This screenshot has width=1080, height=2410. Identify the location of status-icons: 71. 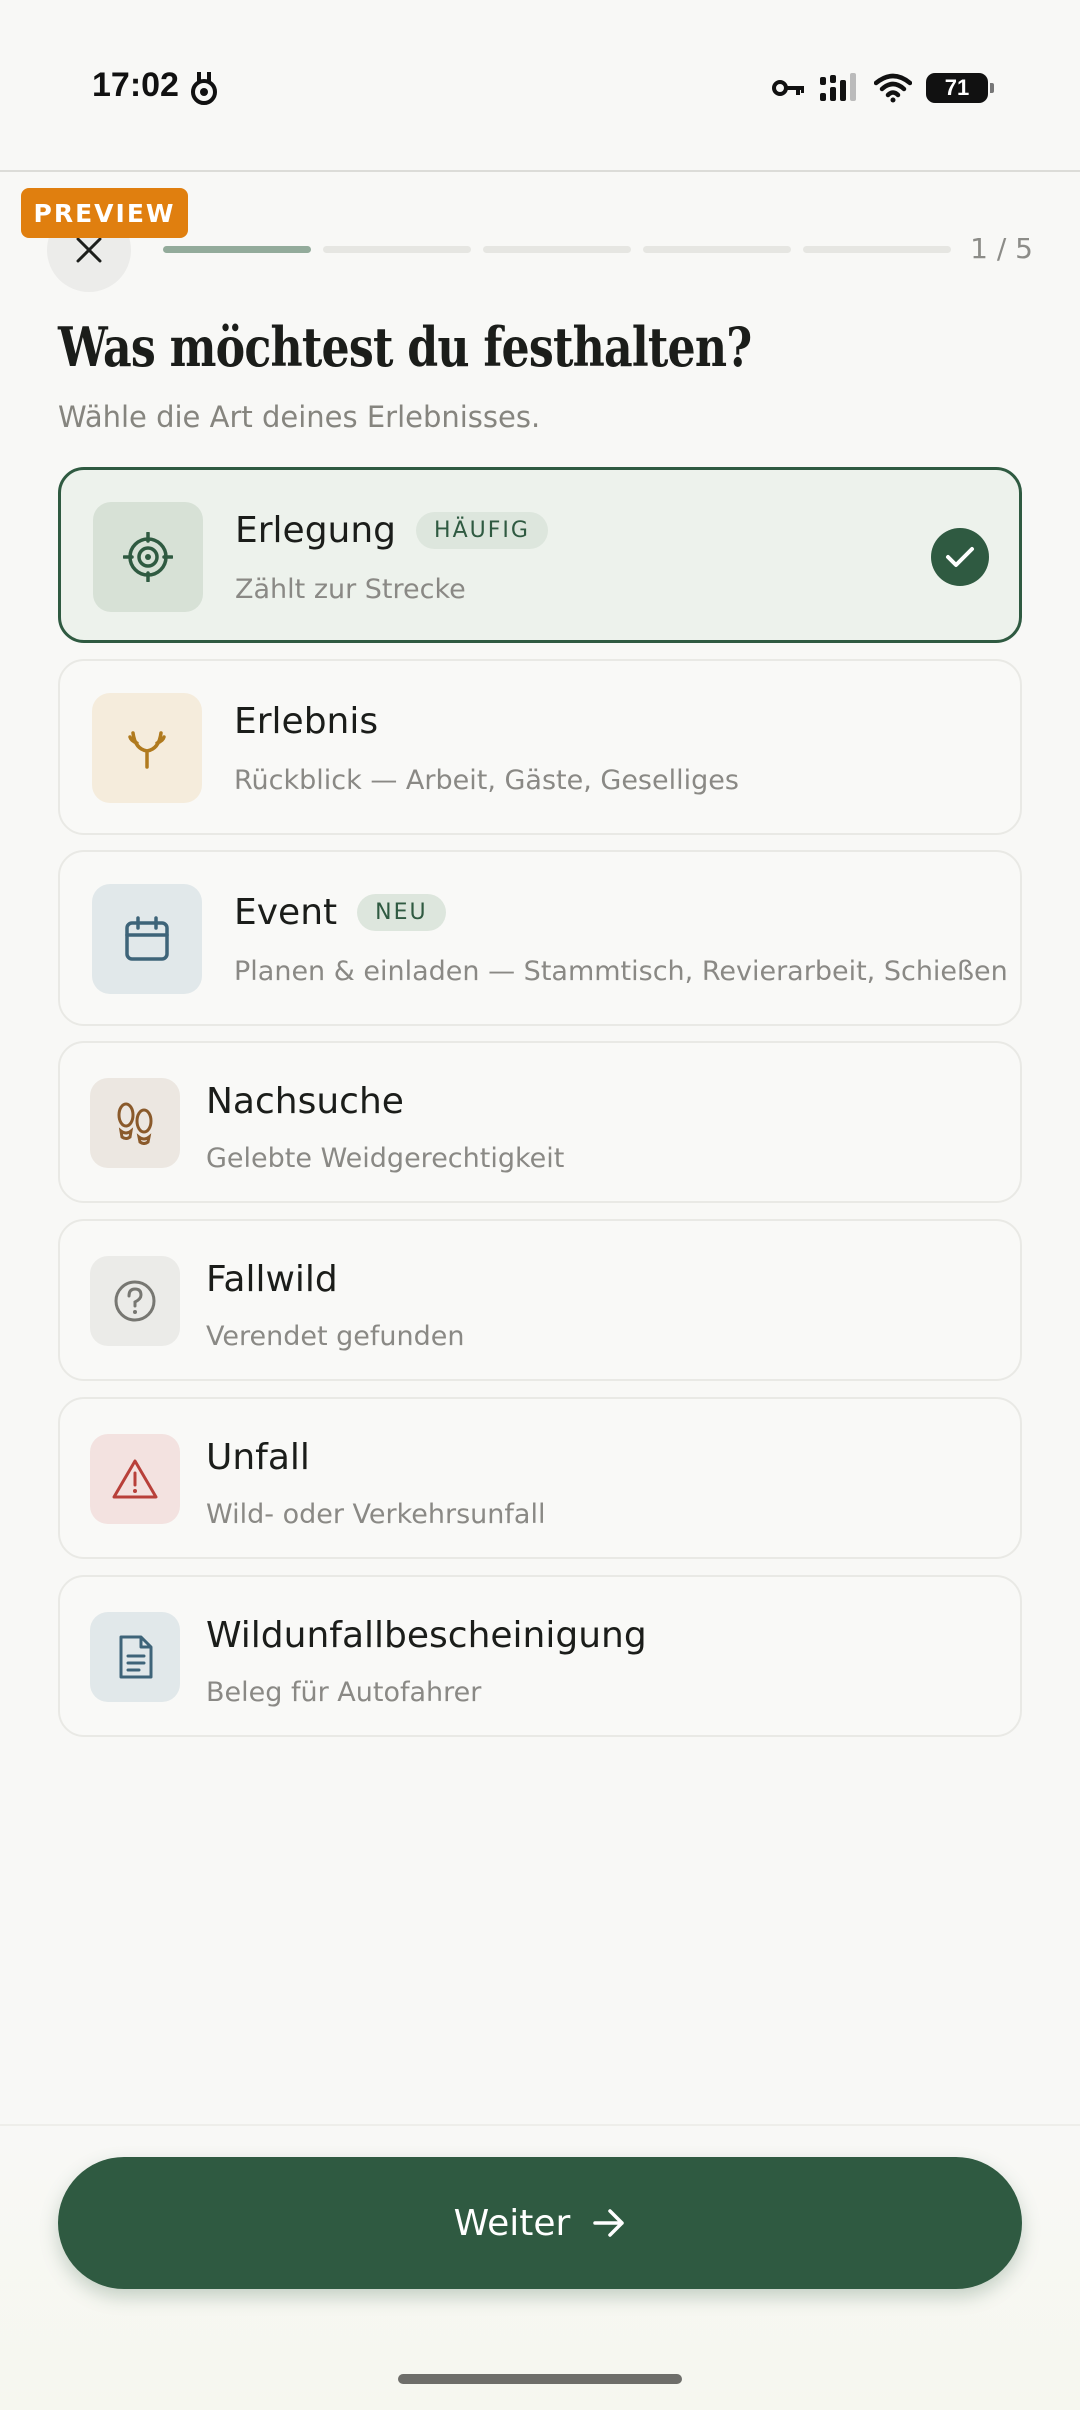
(883, 88).